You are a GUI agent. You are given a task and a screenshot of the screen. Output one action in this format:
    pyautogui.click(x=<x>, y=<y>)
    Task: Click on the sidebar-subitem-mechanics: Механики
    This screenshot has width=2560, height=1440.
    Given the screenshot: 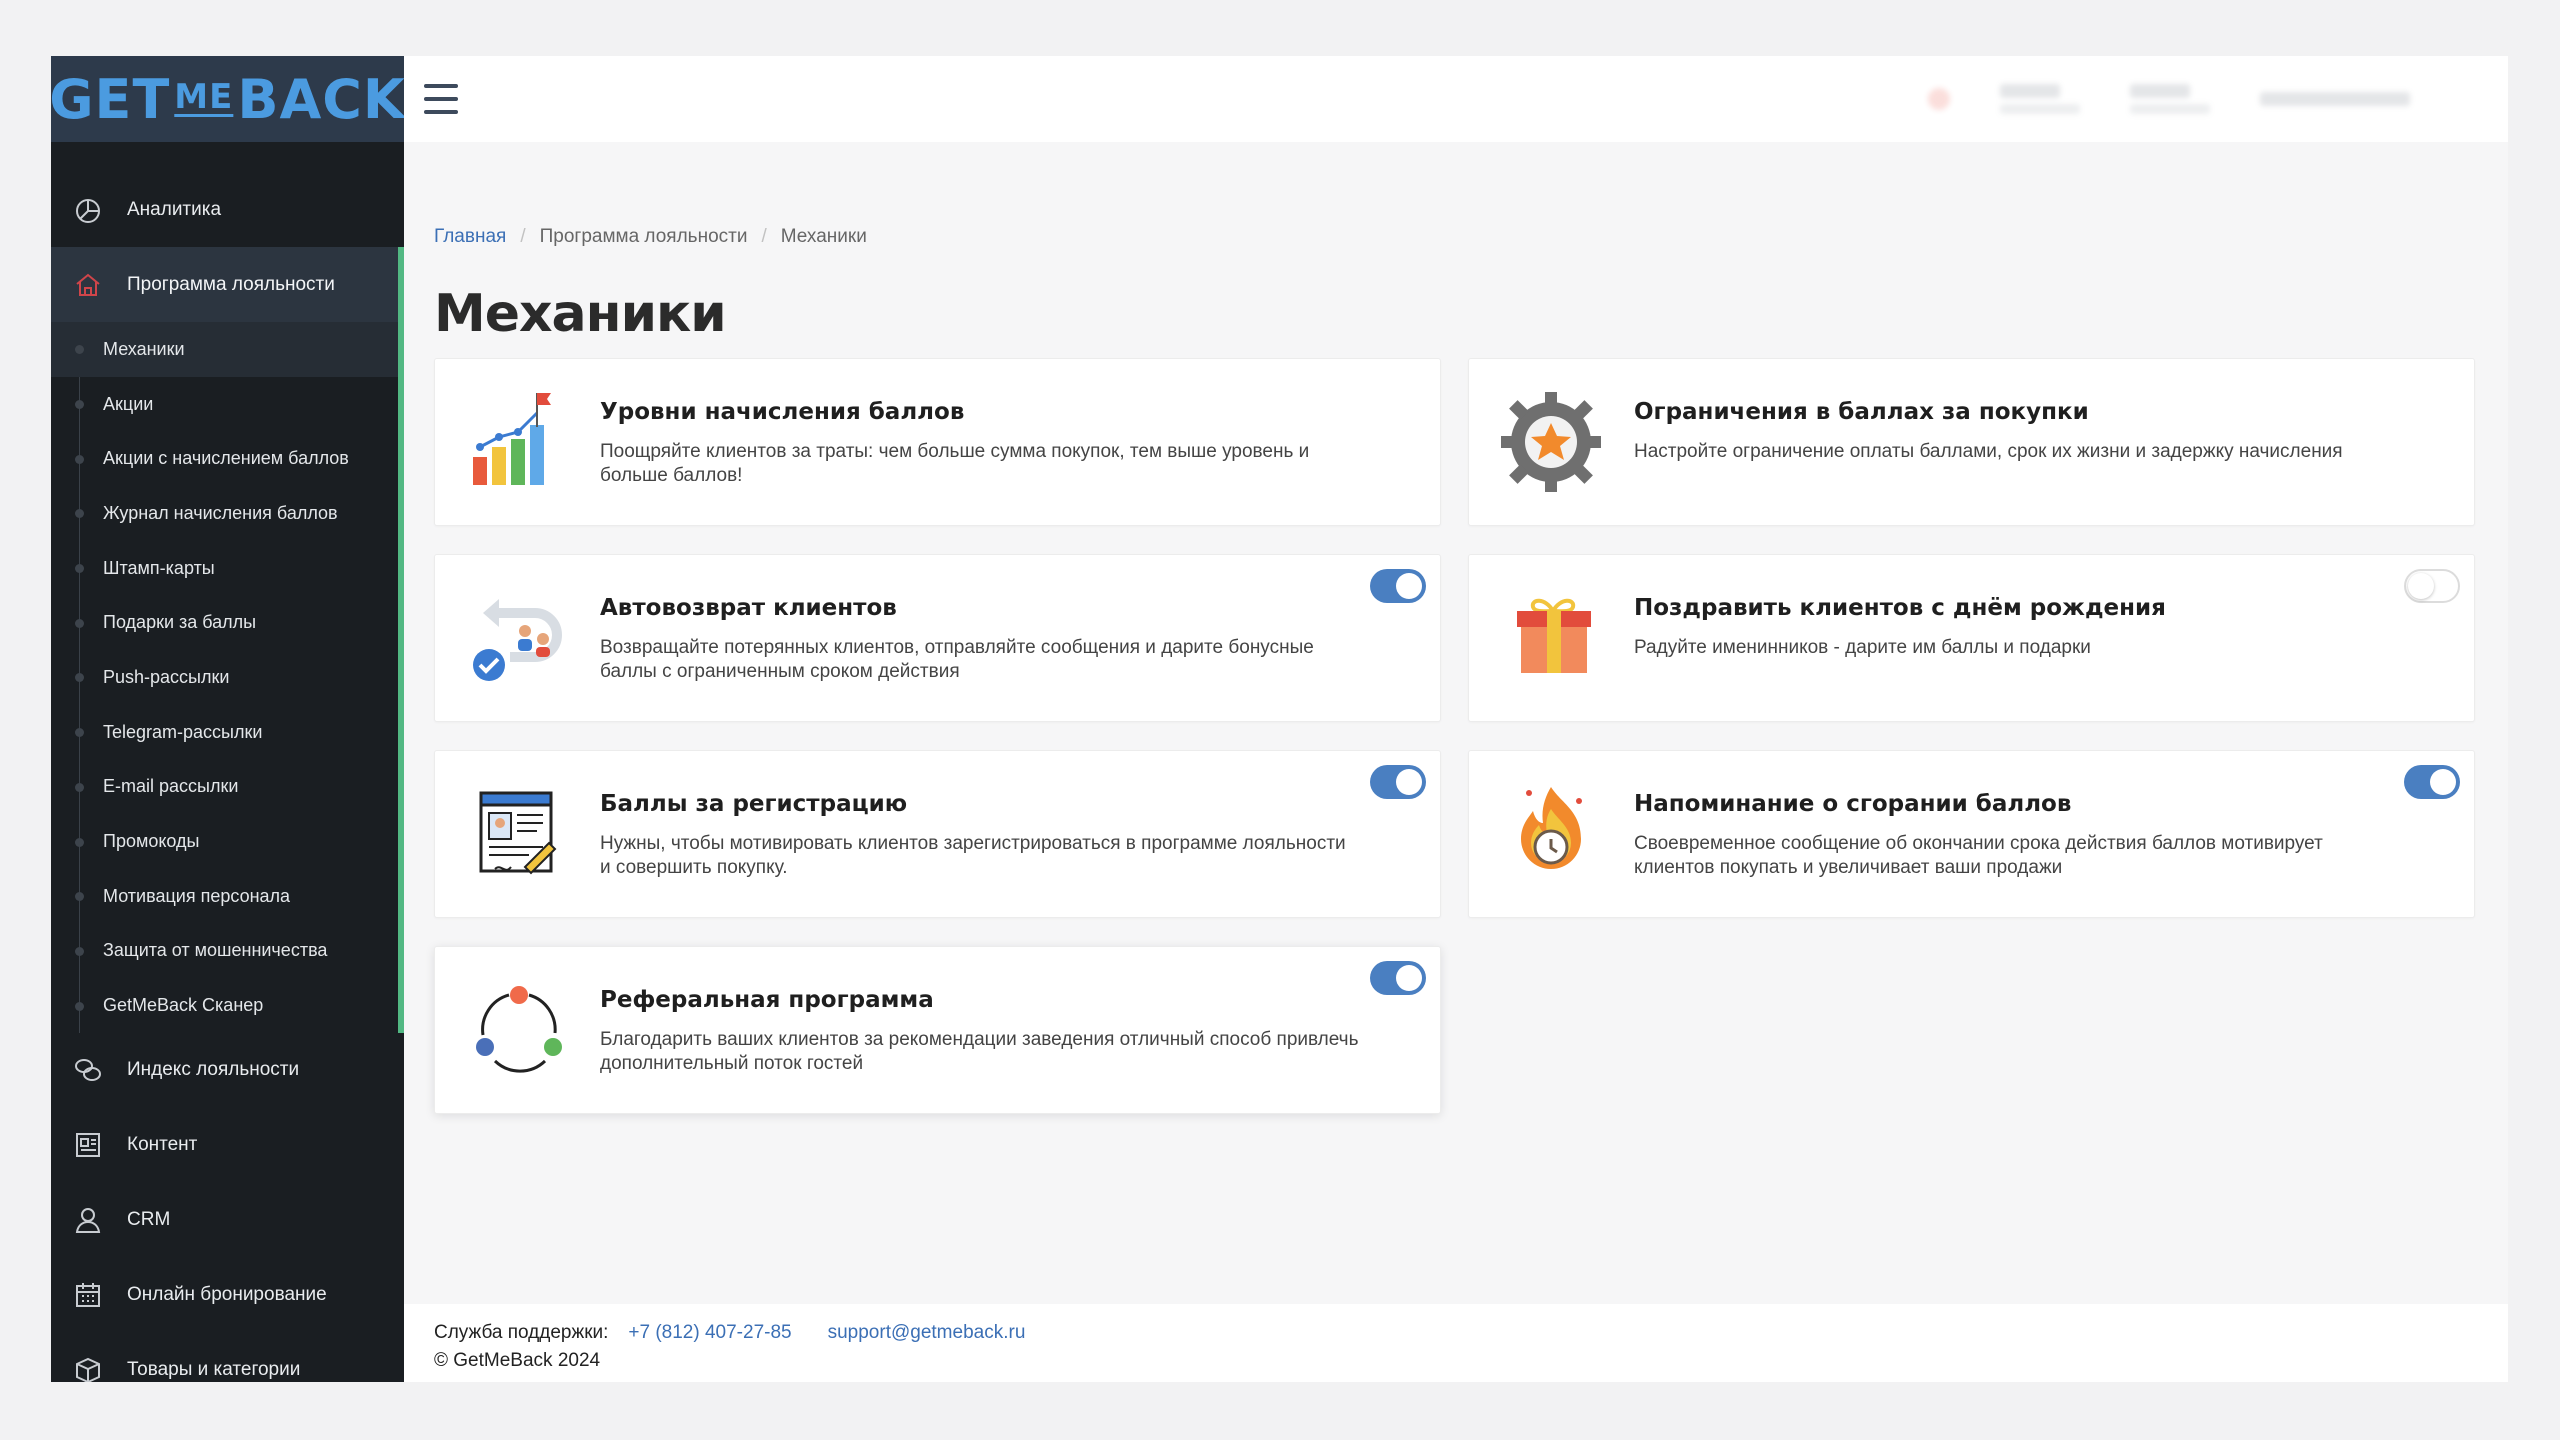 What is the action you would take?
    pyautogui.click(x=224, y=349)
    